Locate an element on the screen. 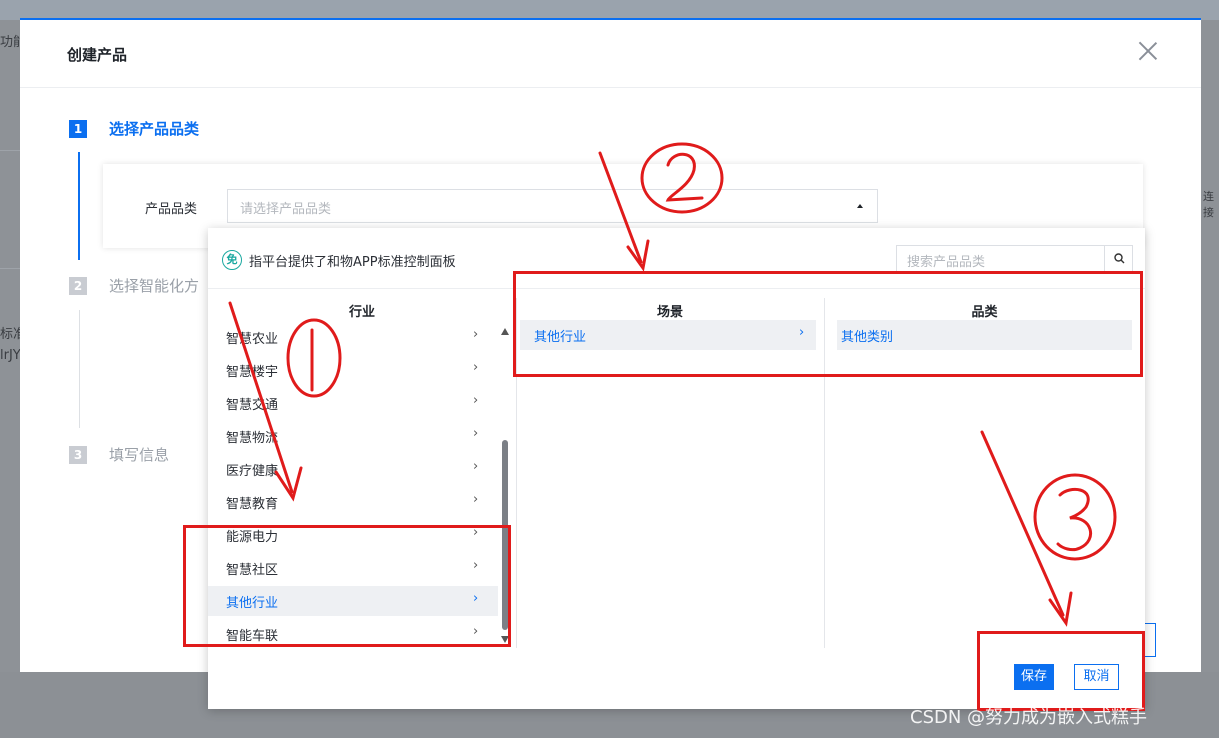  watermark: CSDN @努力成为嵌入式糕手 is located at coordinates (1029, 717).